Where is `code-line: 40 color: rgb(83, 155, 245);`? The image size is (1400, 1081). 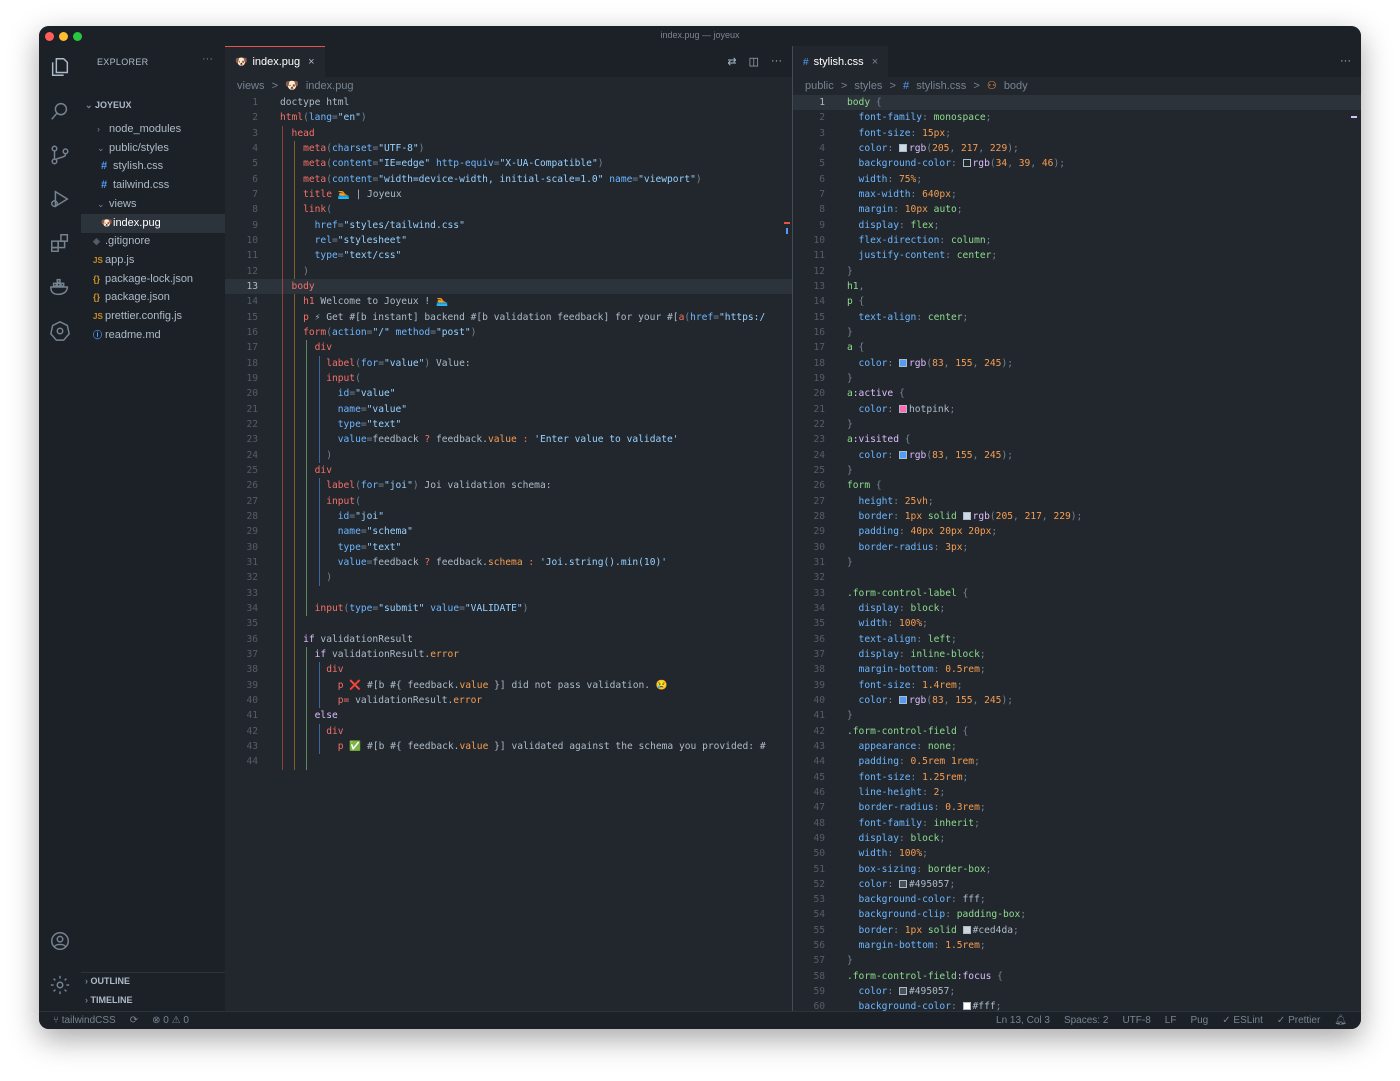 code-line: 40 color: rgb(83, 155, 245); is located at coordinates (1077, 700).